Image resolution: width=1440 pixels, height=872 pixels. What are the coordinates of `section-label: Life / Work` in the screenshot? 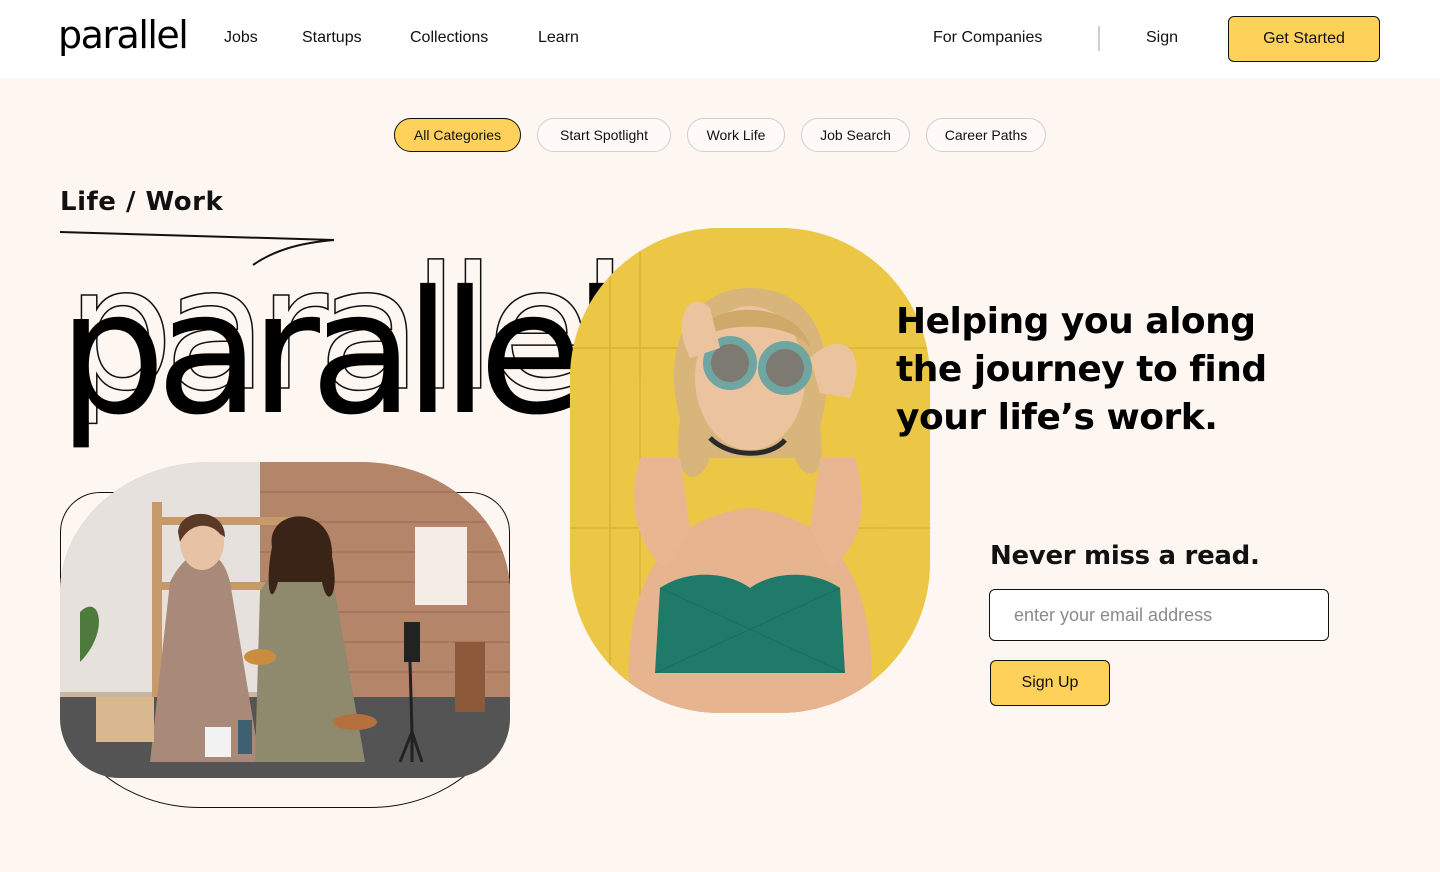 It's located at (142, 202).